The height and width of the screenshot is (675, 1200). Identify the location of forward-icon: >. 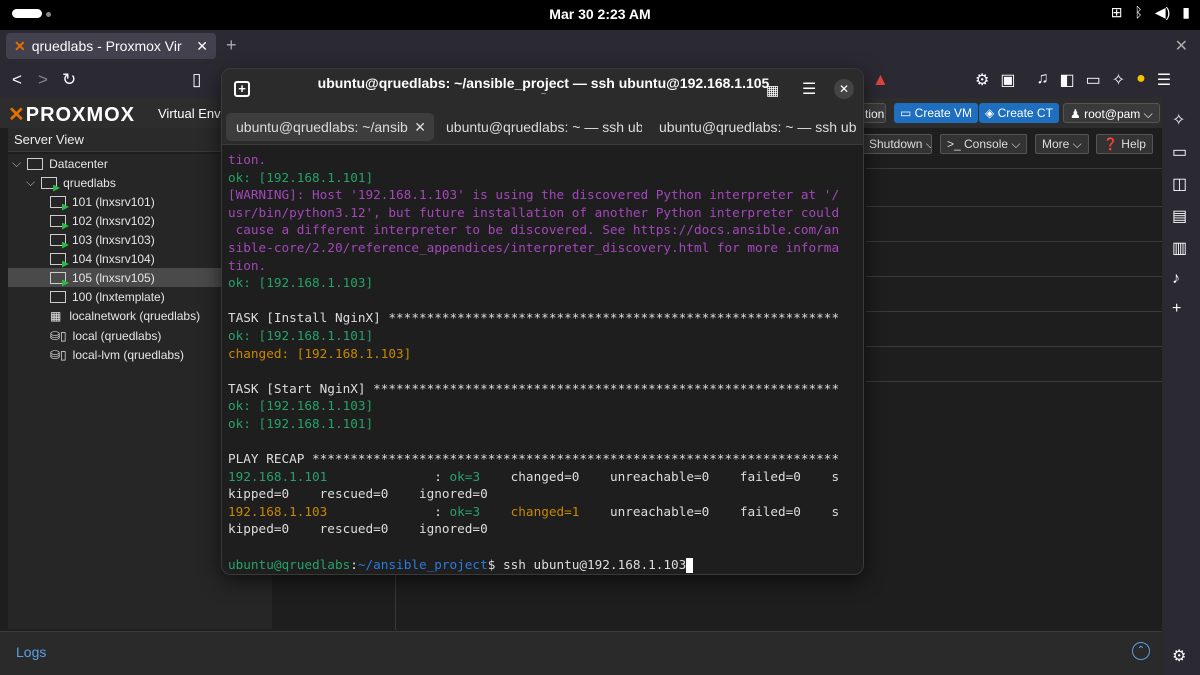
(43, 80).